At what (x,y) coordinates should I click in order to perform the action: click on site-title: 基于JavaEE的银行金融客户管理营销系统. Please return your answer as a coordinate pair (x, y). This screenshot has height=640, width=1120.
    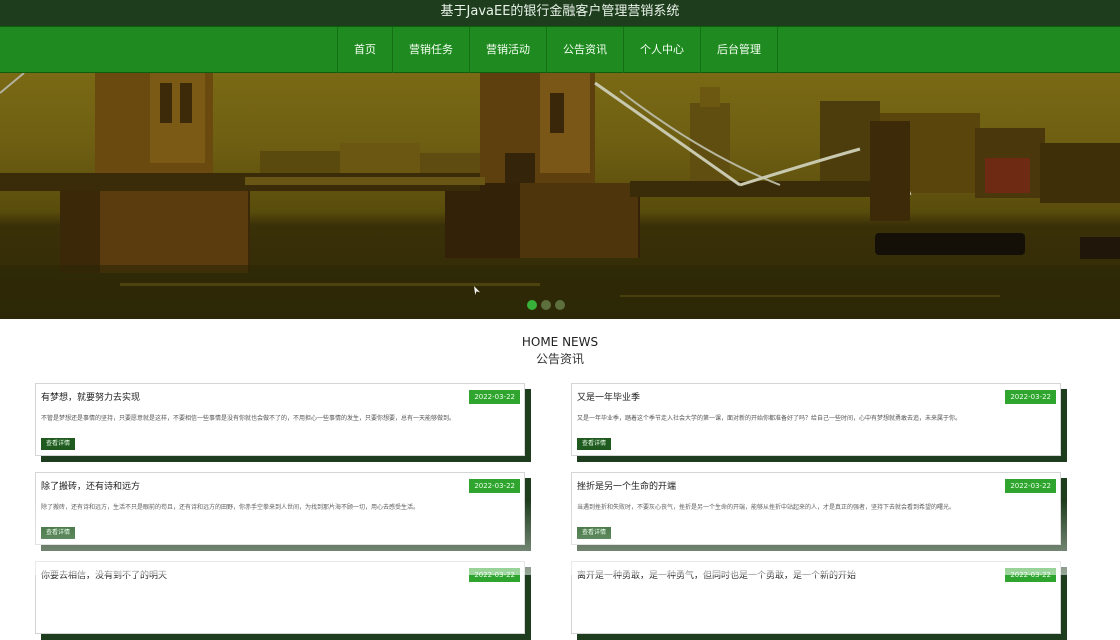
    Looking at the image, I should click on (560, 11).